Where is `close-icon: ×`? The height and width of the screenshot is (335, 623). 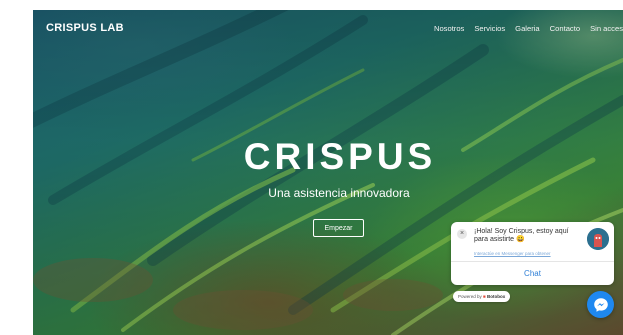 close-icon: × is located at coordinates (462, 234).